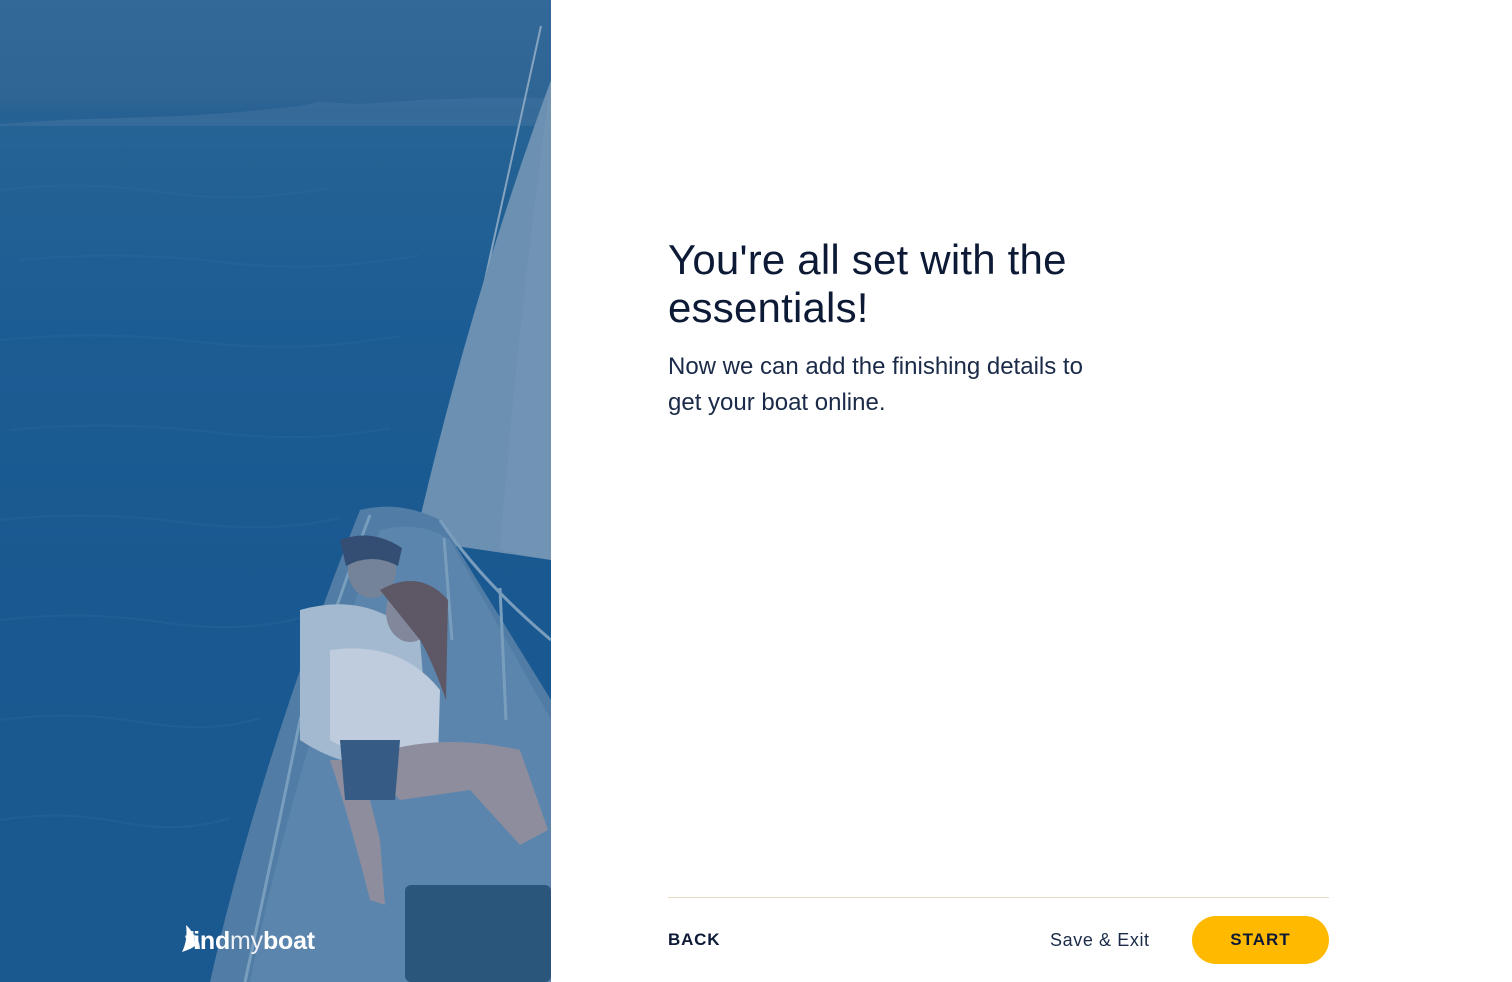 The image size is (1512, 982). What do you see at coordinates (694, 940) in the screenshot?
I see `back-button: BACK` at bounding box center [694, 940].